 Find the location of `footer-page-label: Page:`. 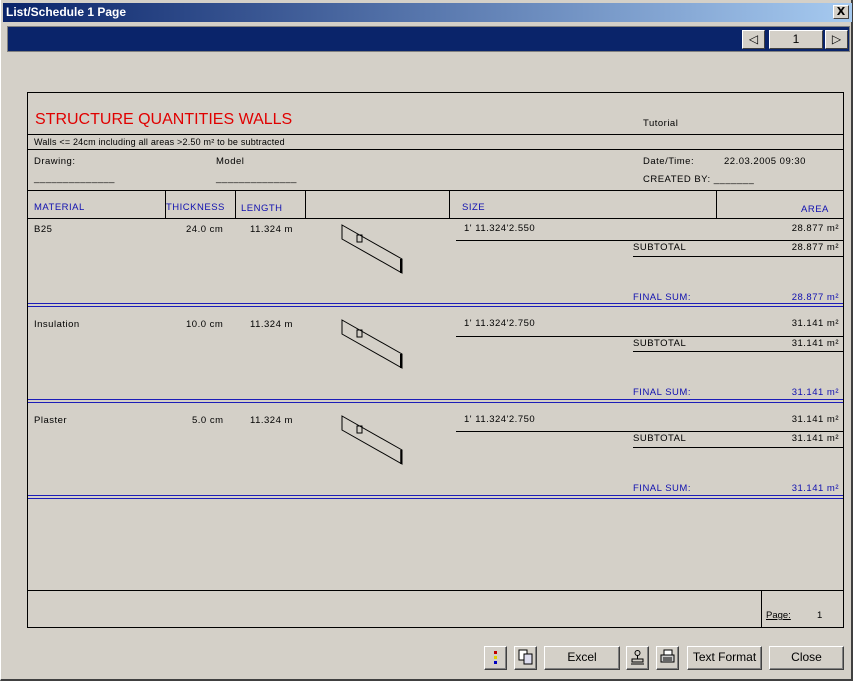

footer-page-label: Page: is located at coordinates (778, 615).